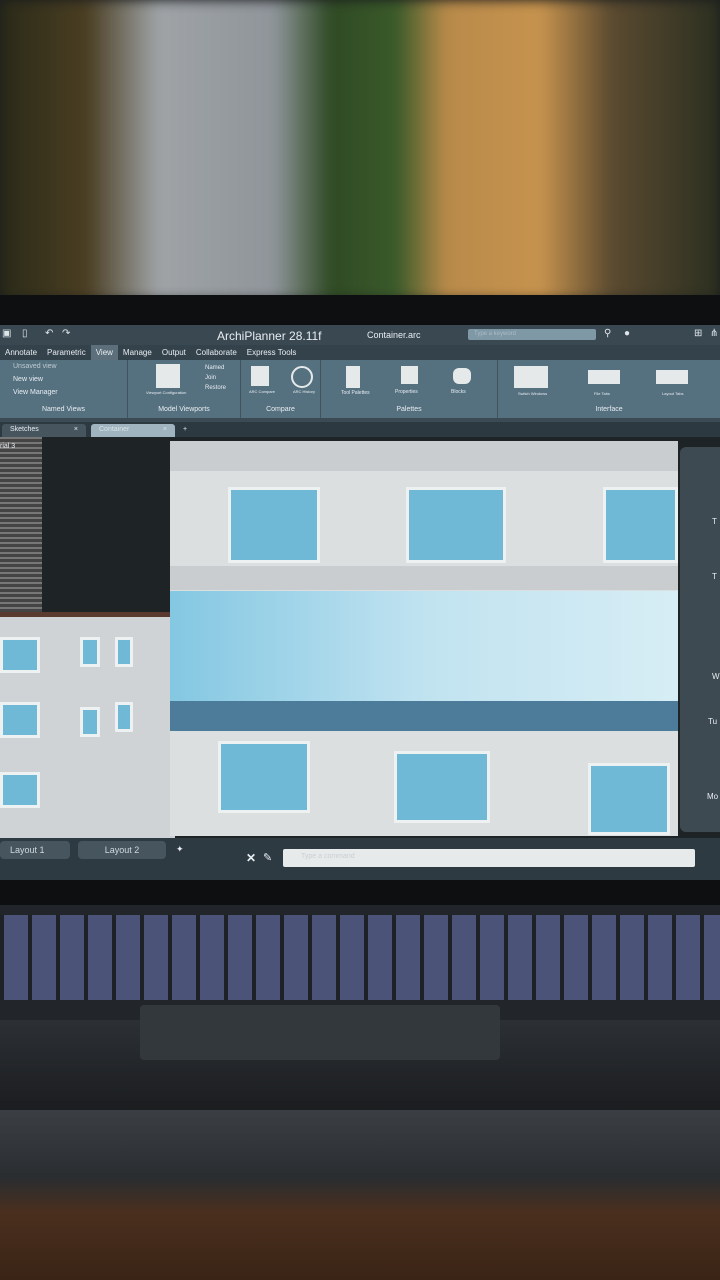  I want to click on panel-label: Mo, so click(713, 796).